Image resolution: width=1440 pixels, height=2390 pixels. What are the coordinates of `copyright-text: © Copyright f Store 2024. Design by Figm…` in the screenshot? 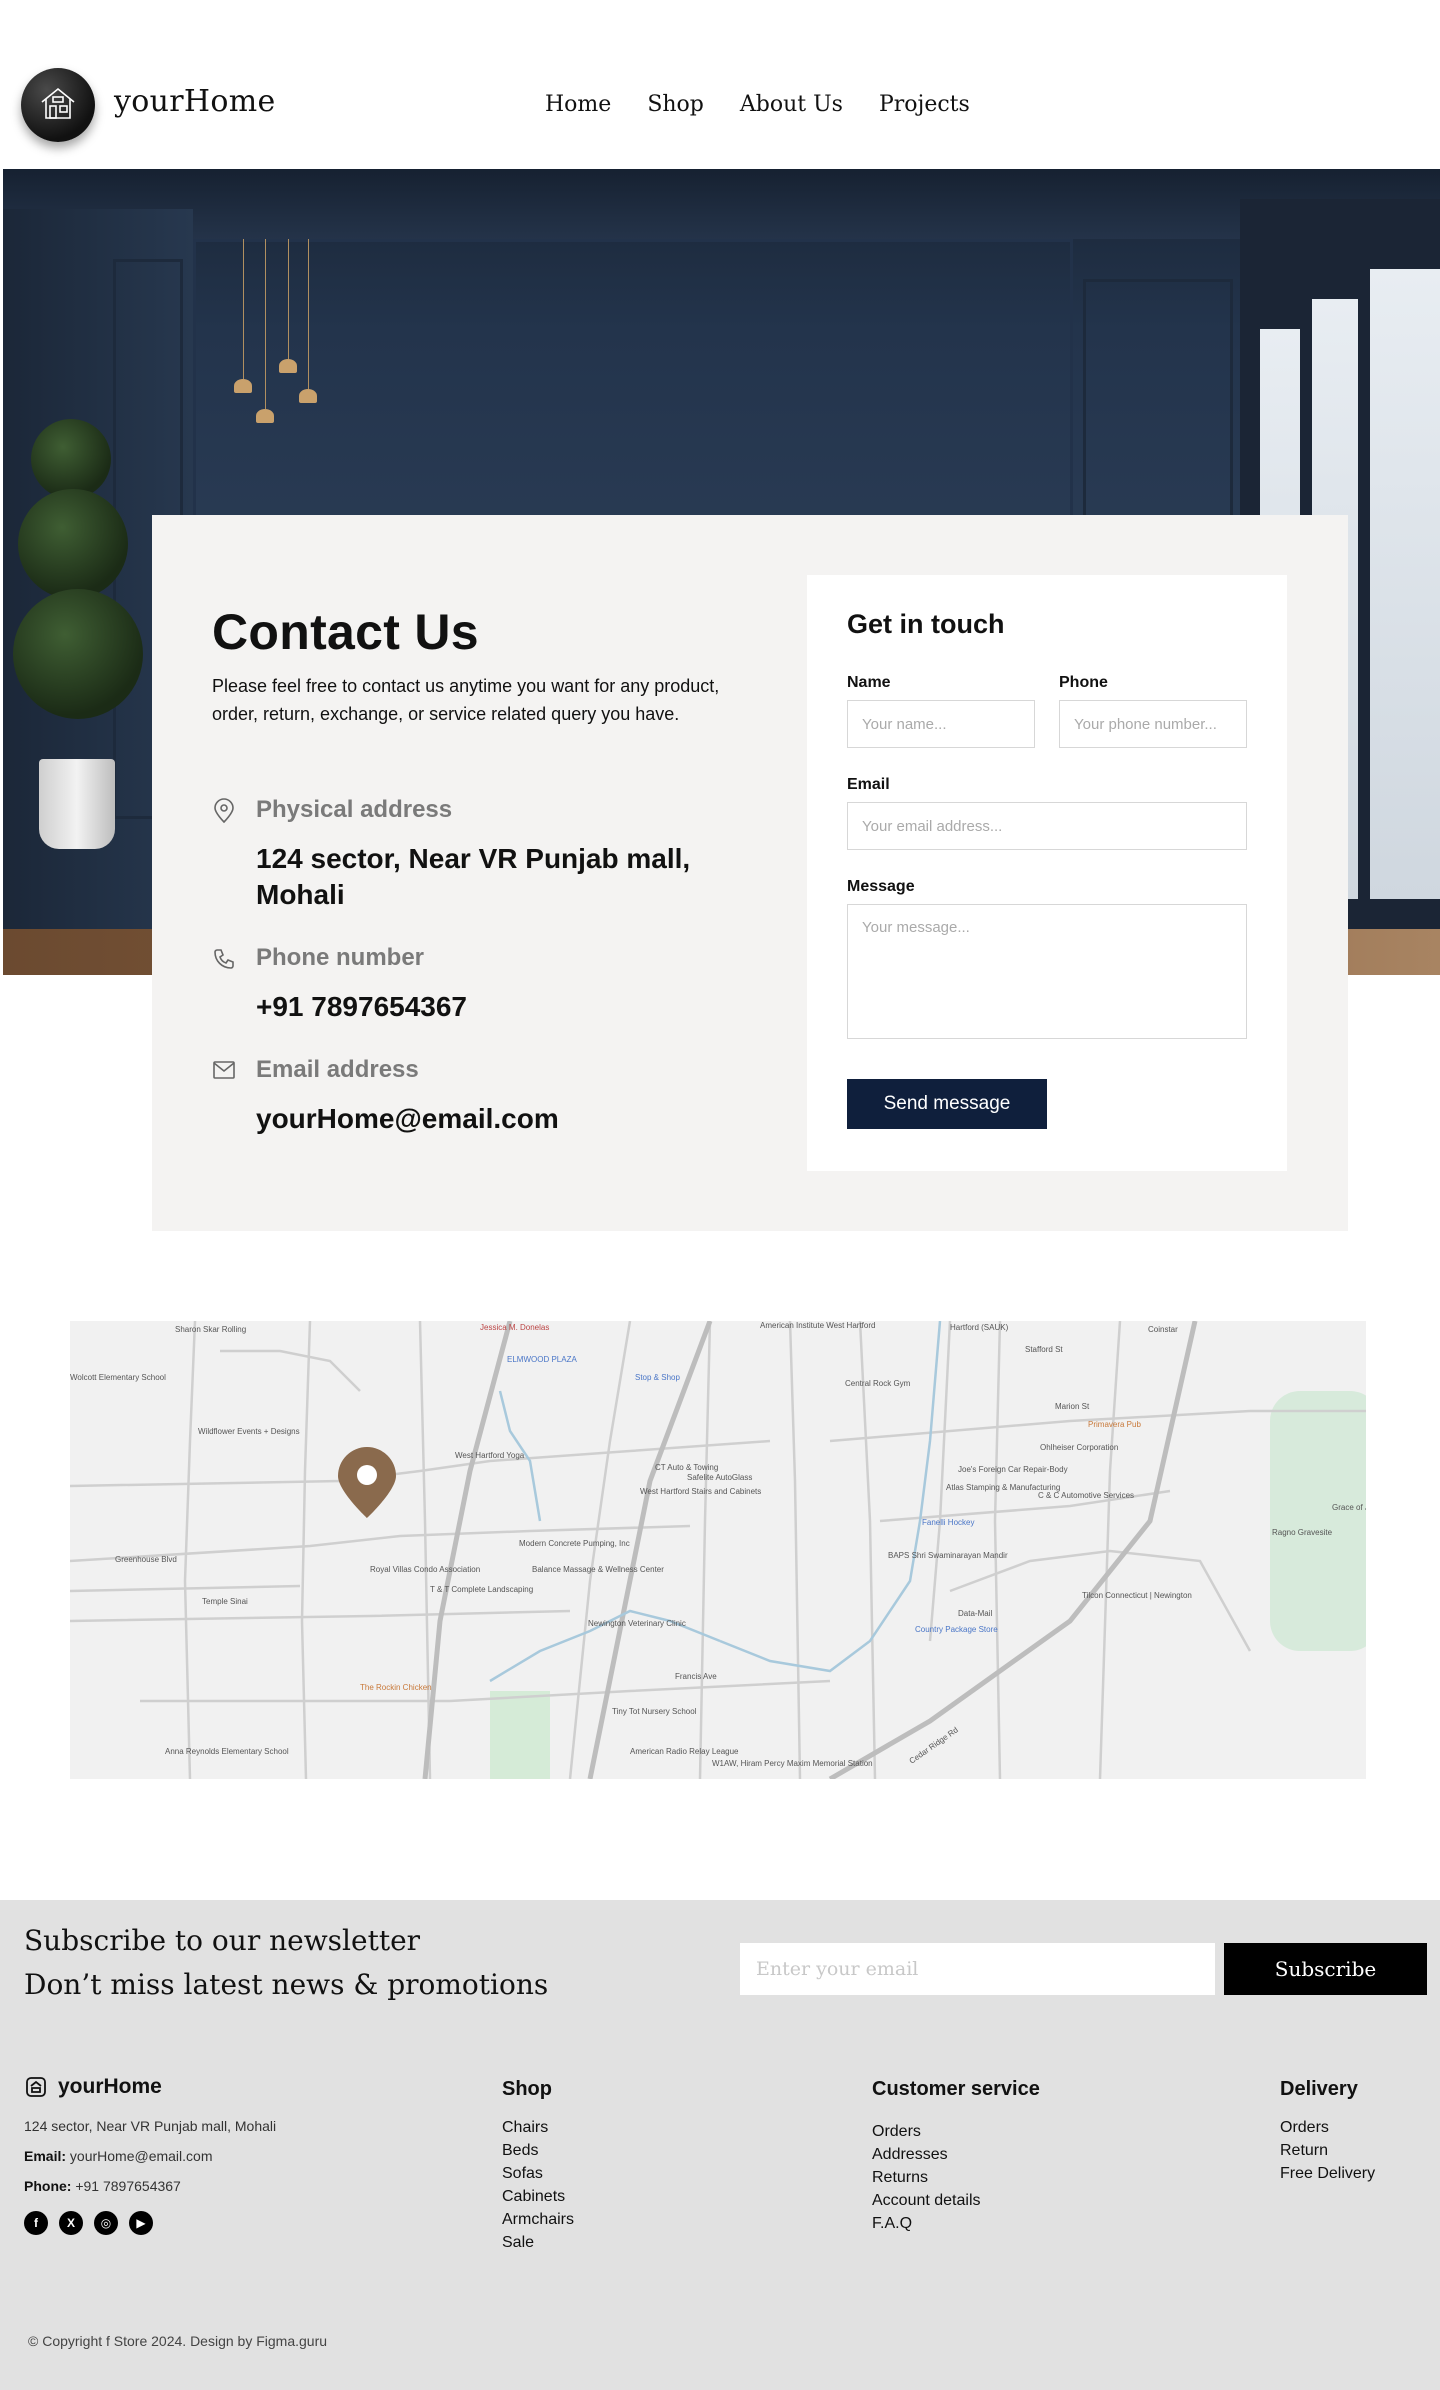 It's located at (178, 2341).